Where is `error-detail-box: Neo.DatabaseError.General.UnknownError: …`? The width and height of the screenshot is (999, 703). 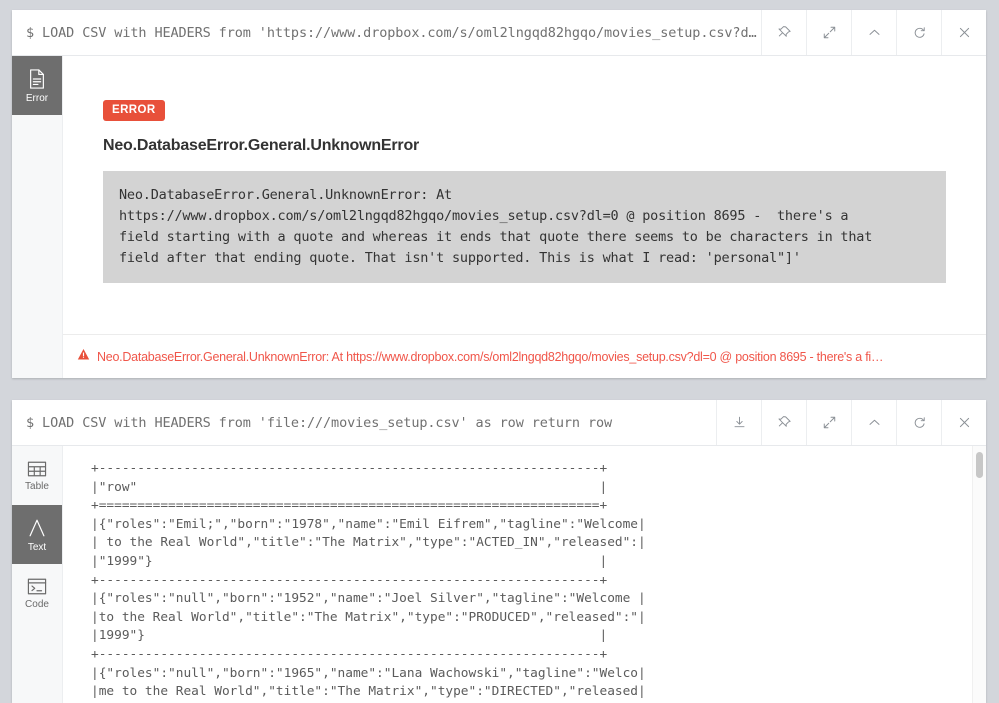 error-detail-box: Neo.DatabaseError.General.UnknownError: … is located at coordinates (524, 227).